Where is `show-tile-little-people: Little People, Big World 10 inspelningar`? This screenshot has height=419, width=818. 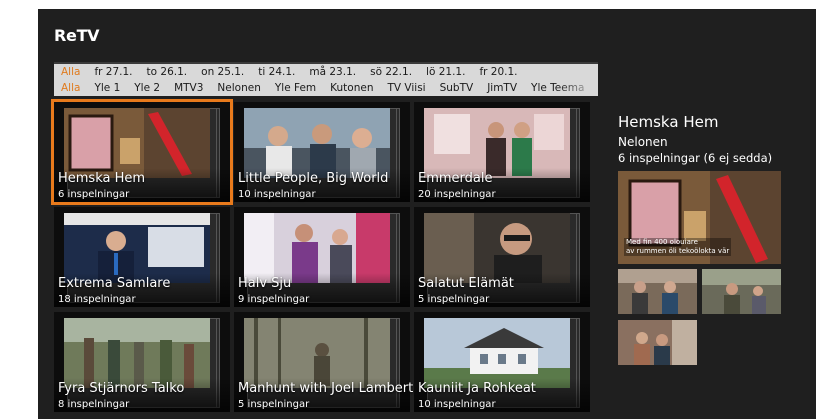
show-tile-little-people: Little People, Big World 10 inspelningar is located at coordinates (322, 152).